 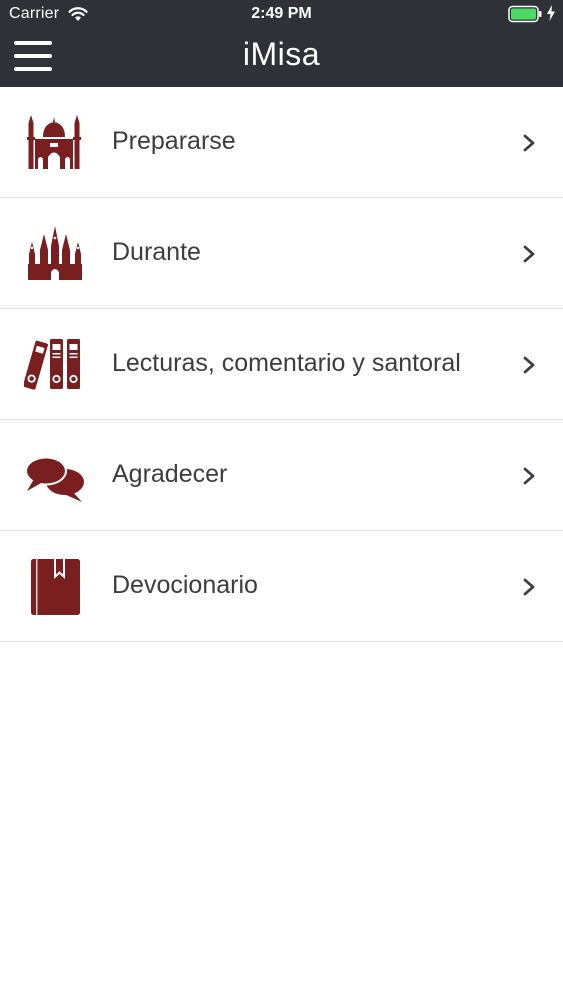 I want to click on cathedral-icon, so click(x=55, y=253).